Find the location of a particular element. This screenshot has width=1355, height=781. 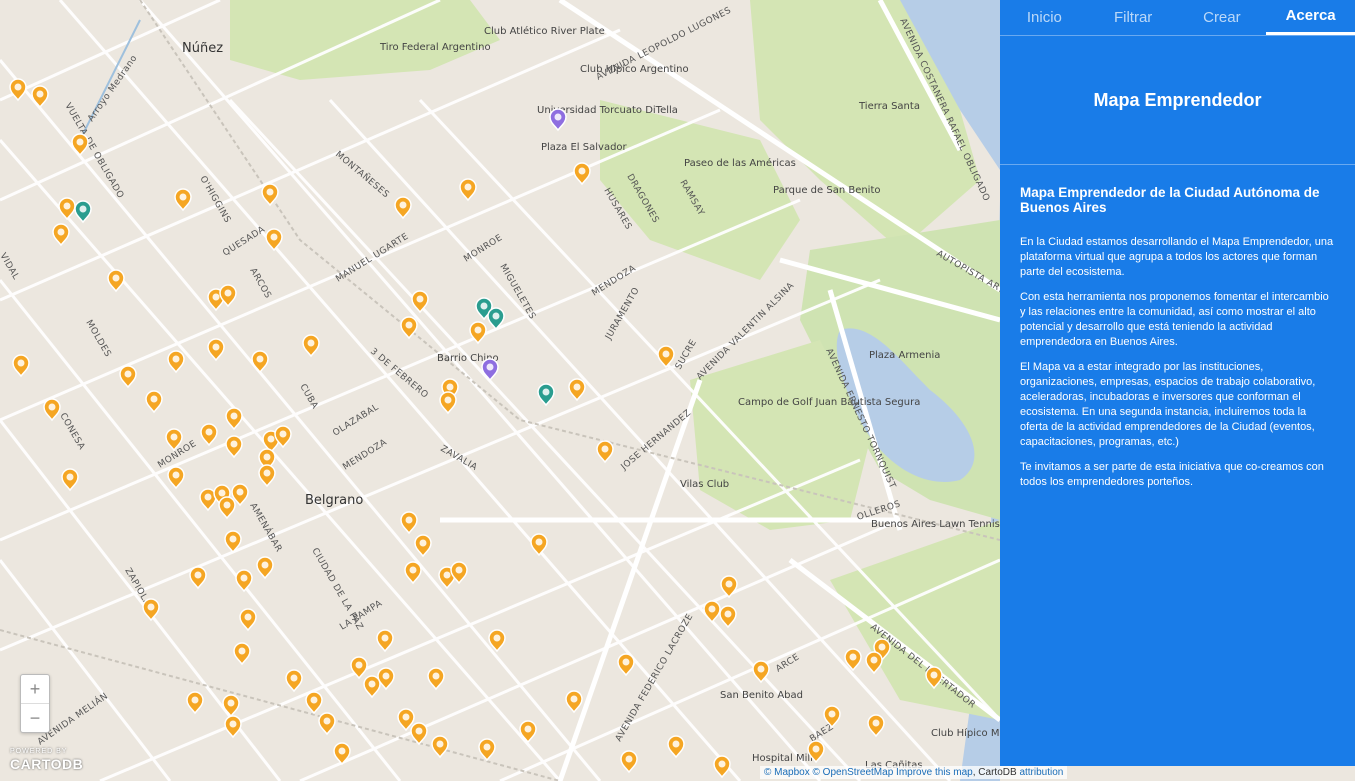

attribution-cartodb-text: , CartoDB is located at coordinates (994, 772).